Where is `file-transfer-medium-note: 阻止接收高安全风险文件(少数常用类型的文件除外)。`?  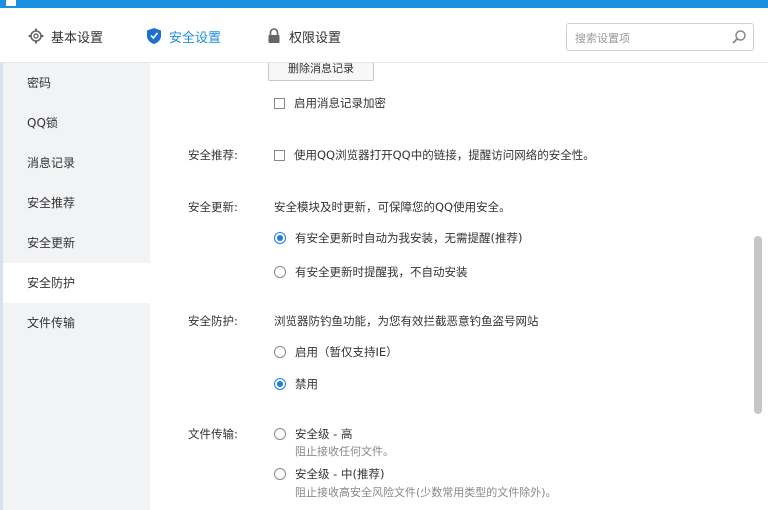 file-transfer-medium-note: 阻止接收高安全风险文件(少数常用类型的文件除外)。 is located at coordinates (426, 492).